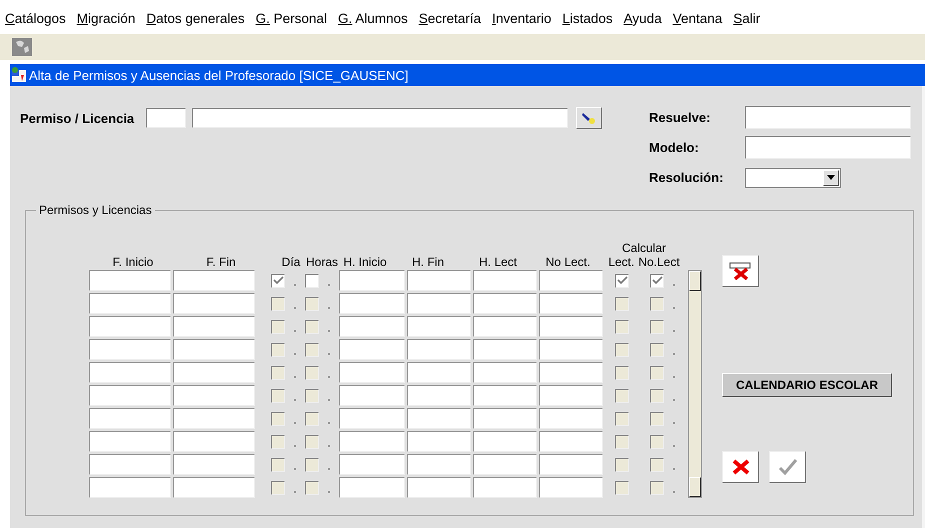 The width and height of the screenshot is (925, 528). Describe the element at coordinates (674, 147) in the screenshot. I see `field-label: Modelo:` at that location.